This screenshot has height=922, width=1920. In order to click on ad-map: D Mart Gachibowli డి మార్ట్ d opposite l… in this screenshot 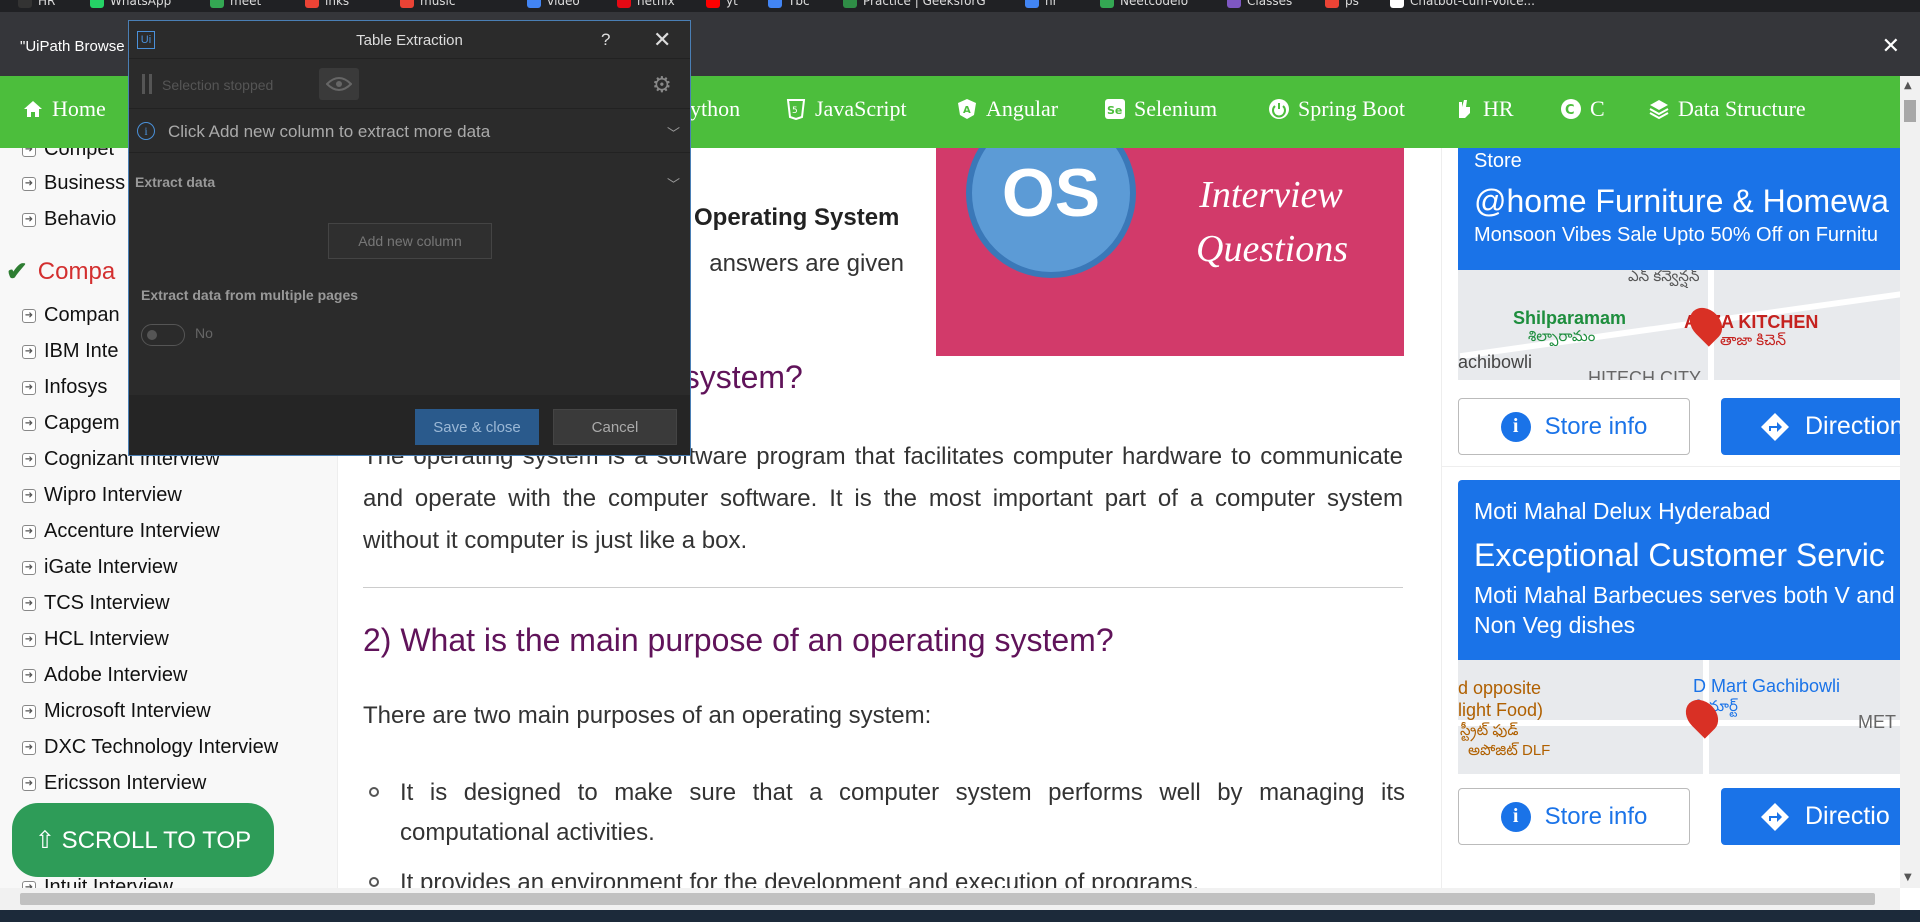, I will do `click(1679, 717)`.